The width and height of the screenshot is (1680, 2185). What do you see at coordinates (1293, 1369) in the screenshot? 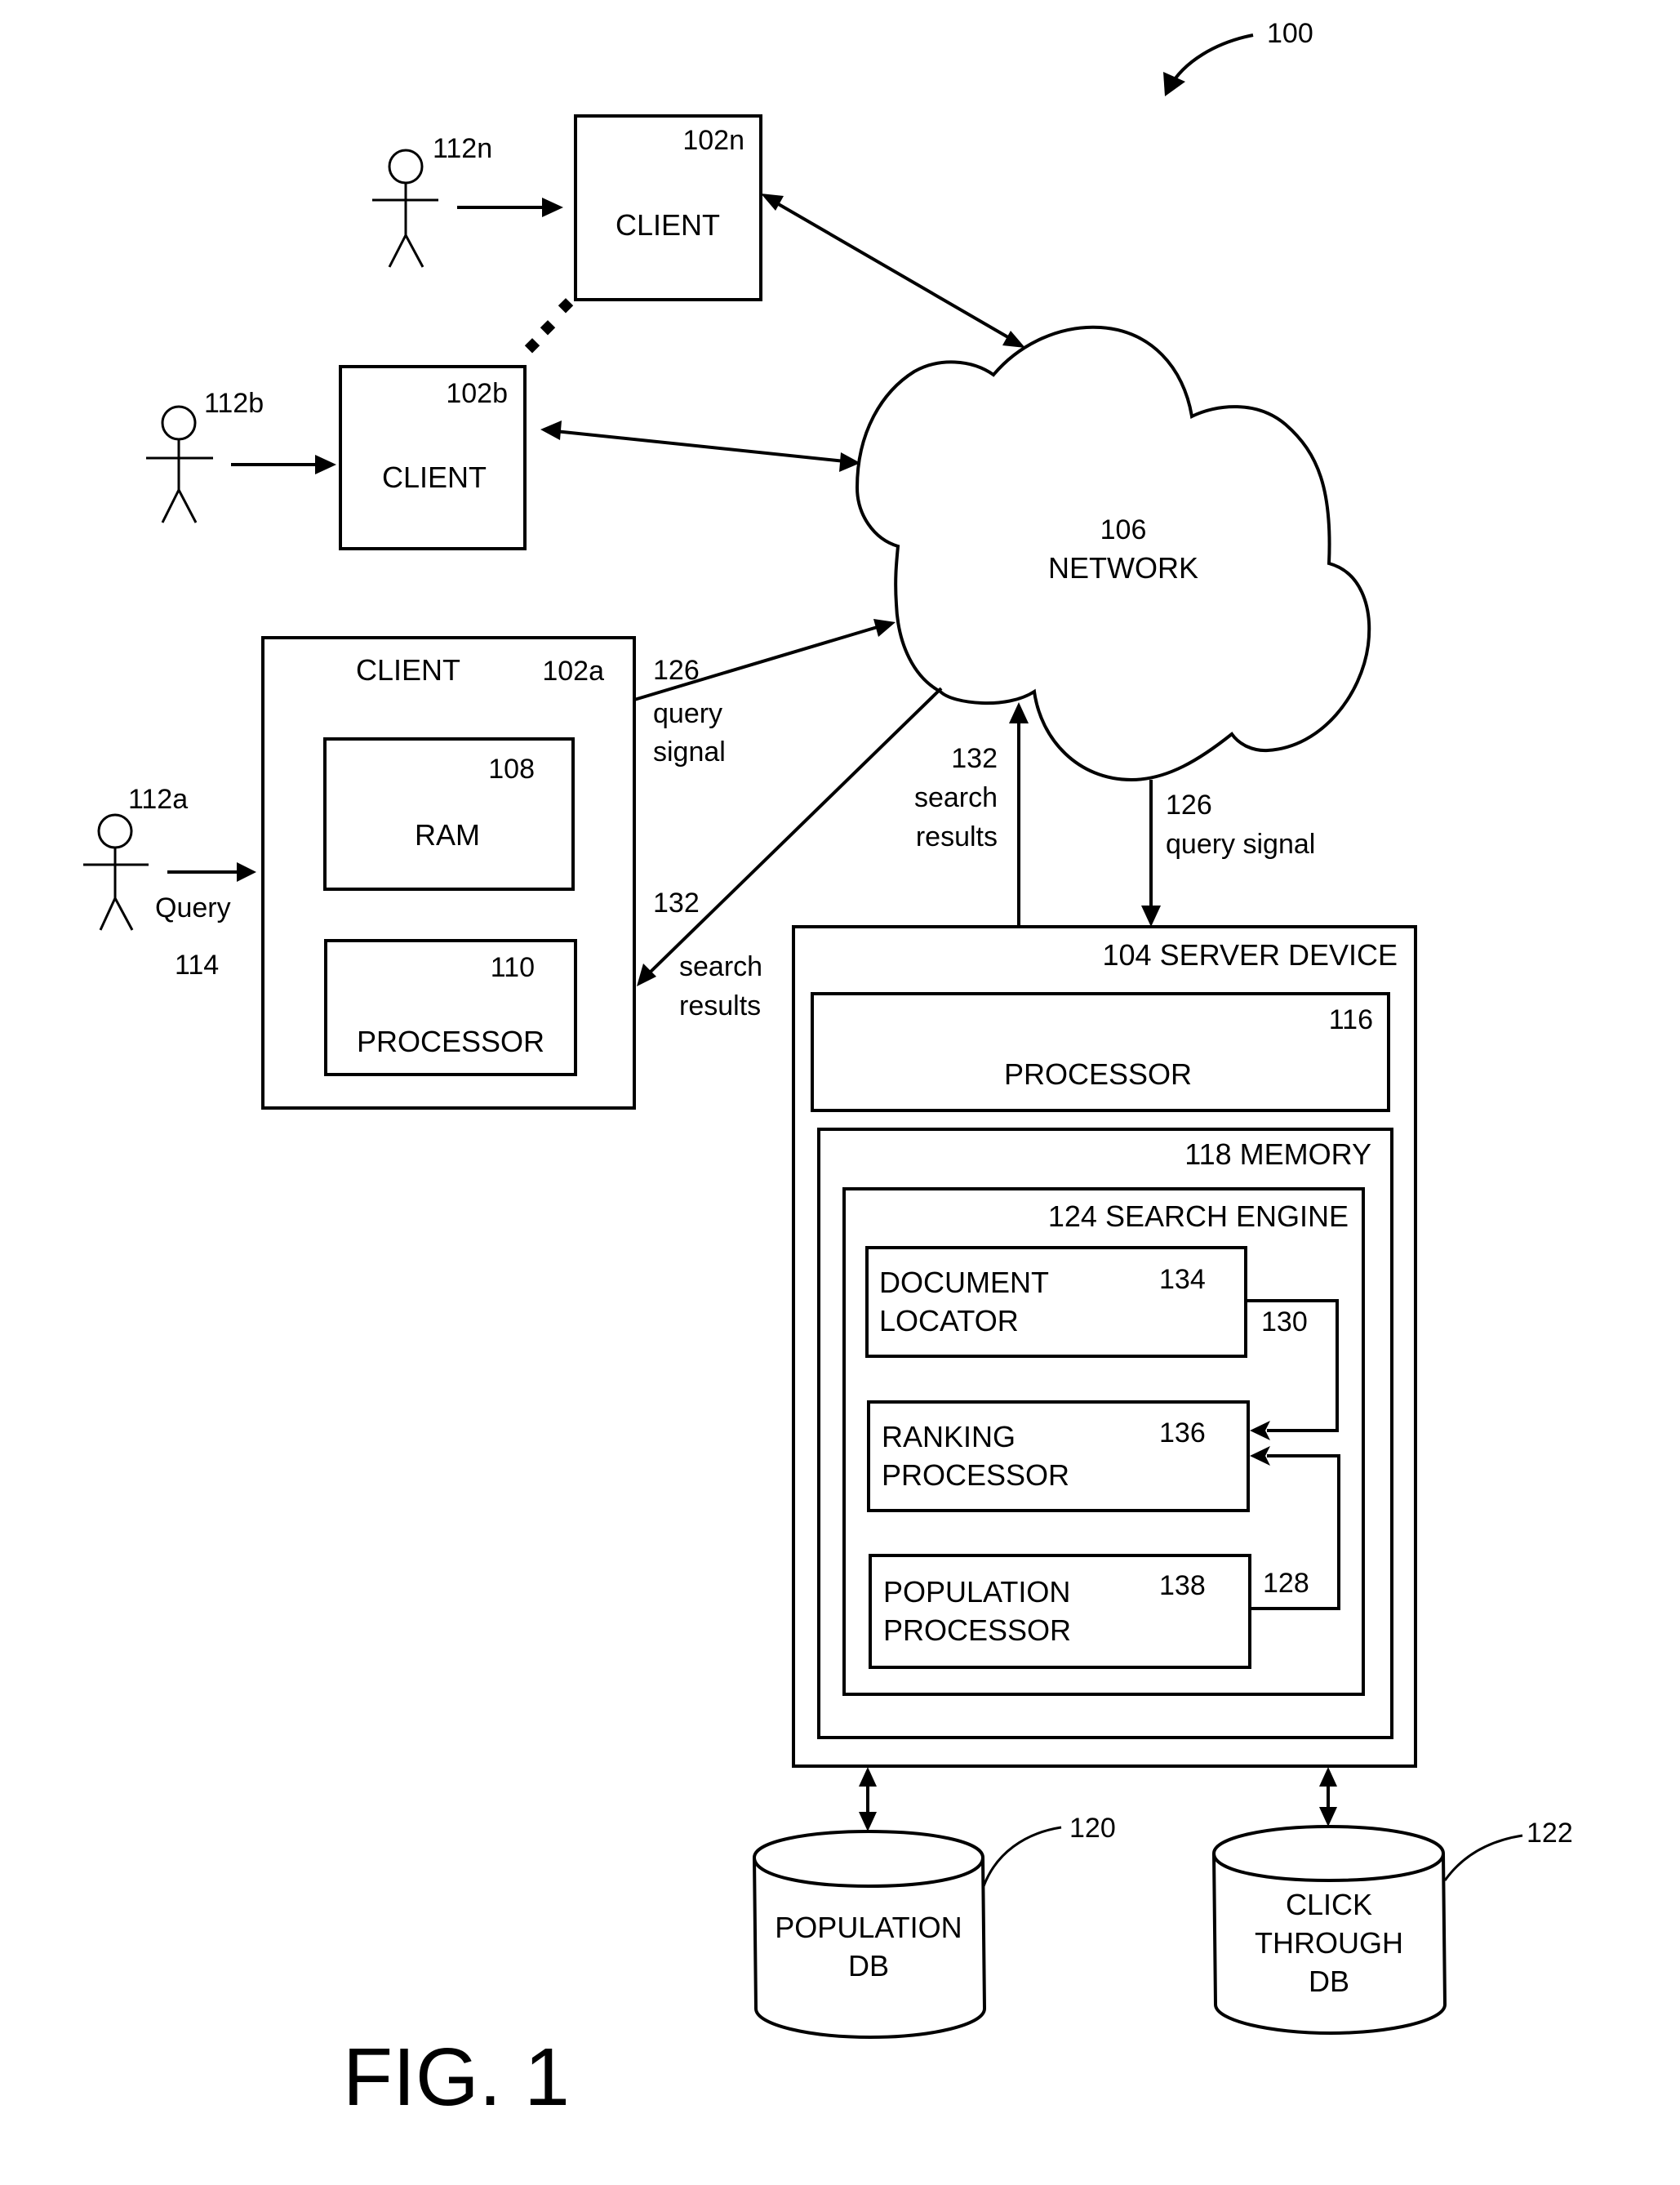
I see `connector-130: 130` at bounding box center [1293, 1369].